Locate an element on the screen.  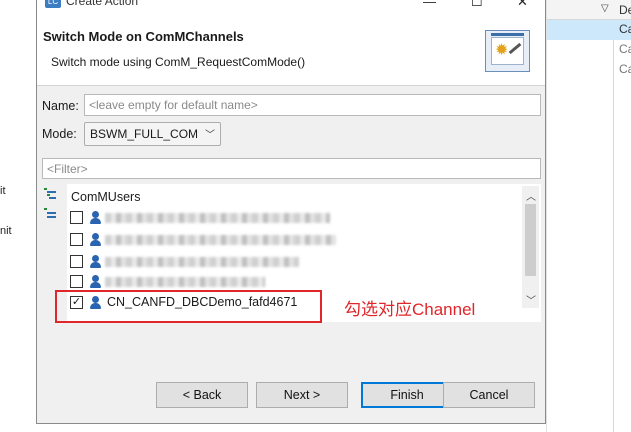
wizard-banner-icon: ✹ is located at coordinates (507, 51).